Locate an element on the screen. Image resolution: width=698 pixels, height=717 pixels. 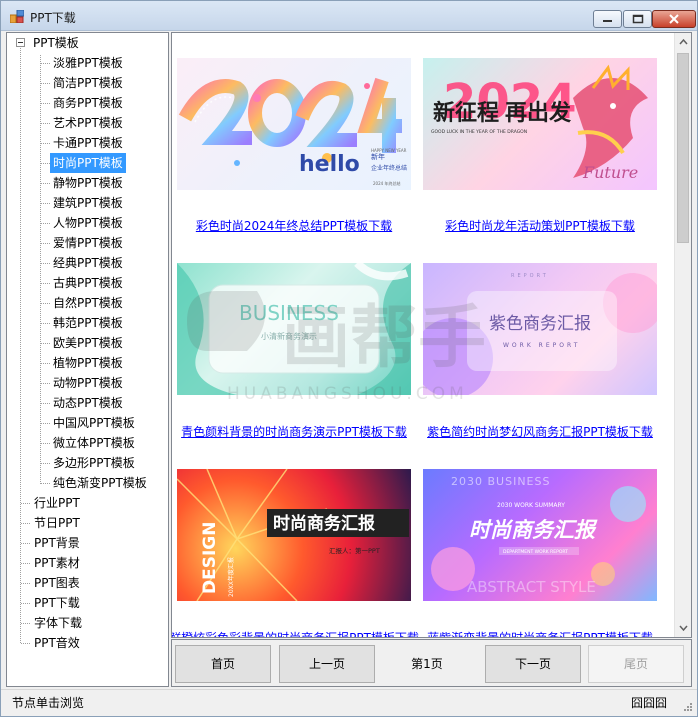
tree-item-template-category: 多边形PPT模板 is located at coordinates (94, 463).